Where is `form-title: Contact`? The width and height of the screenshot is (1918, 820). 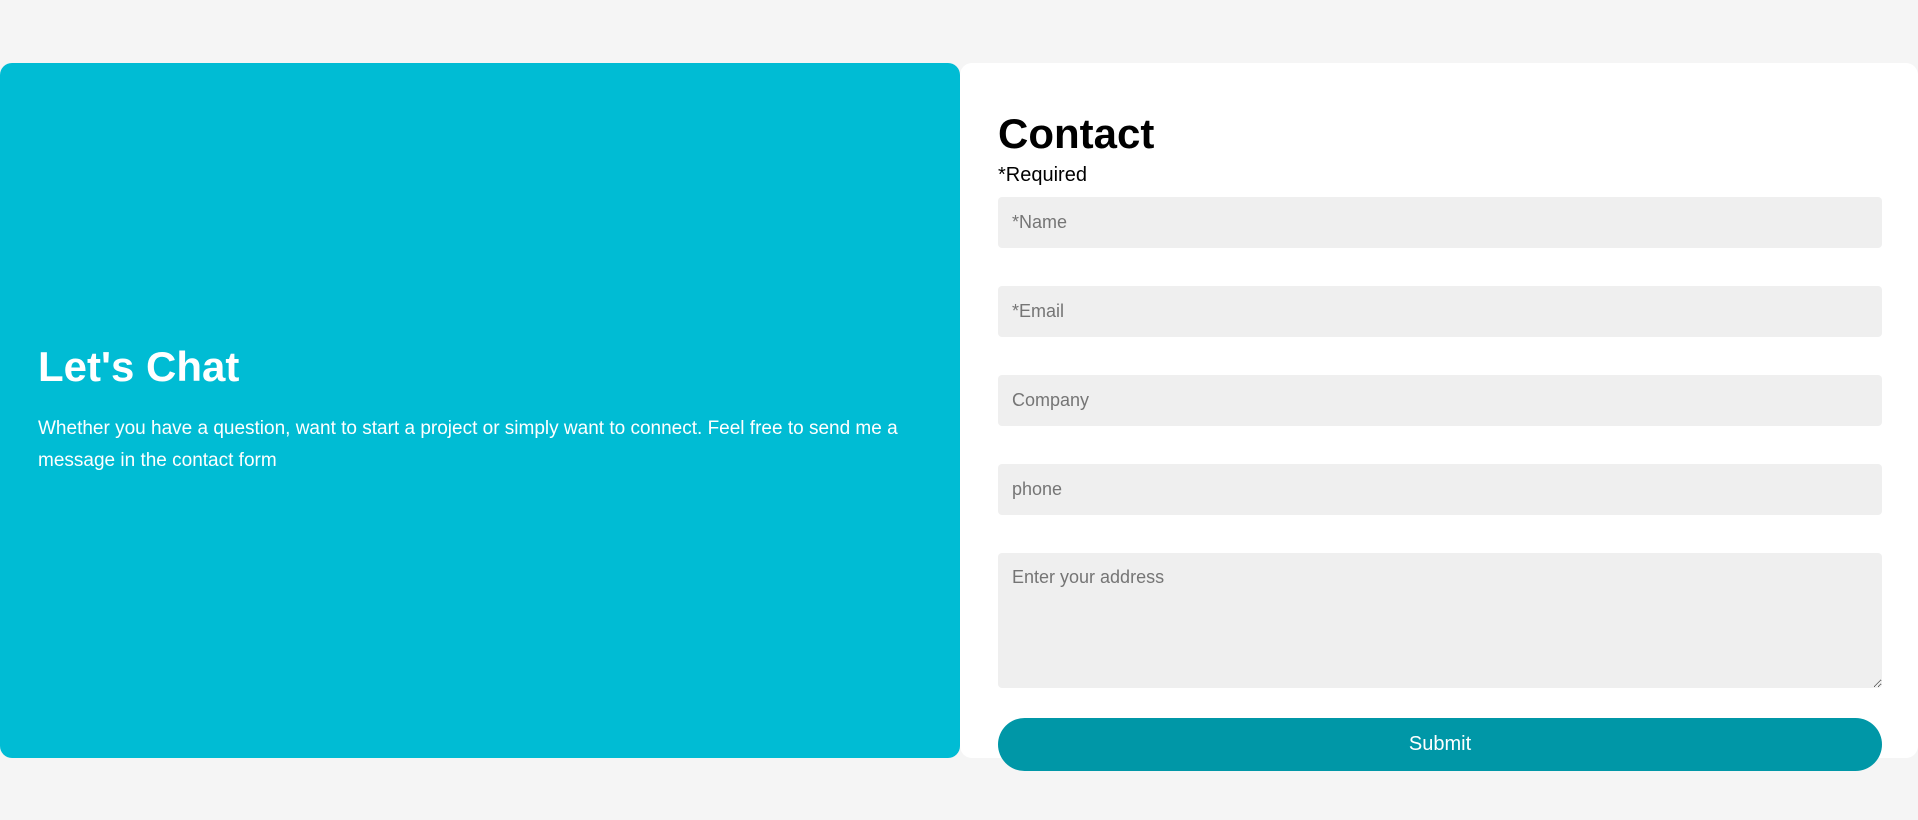 form-title: Contact is located at coordinates (1076, 133).